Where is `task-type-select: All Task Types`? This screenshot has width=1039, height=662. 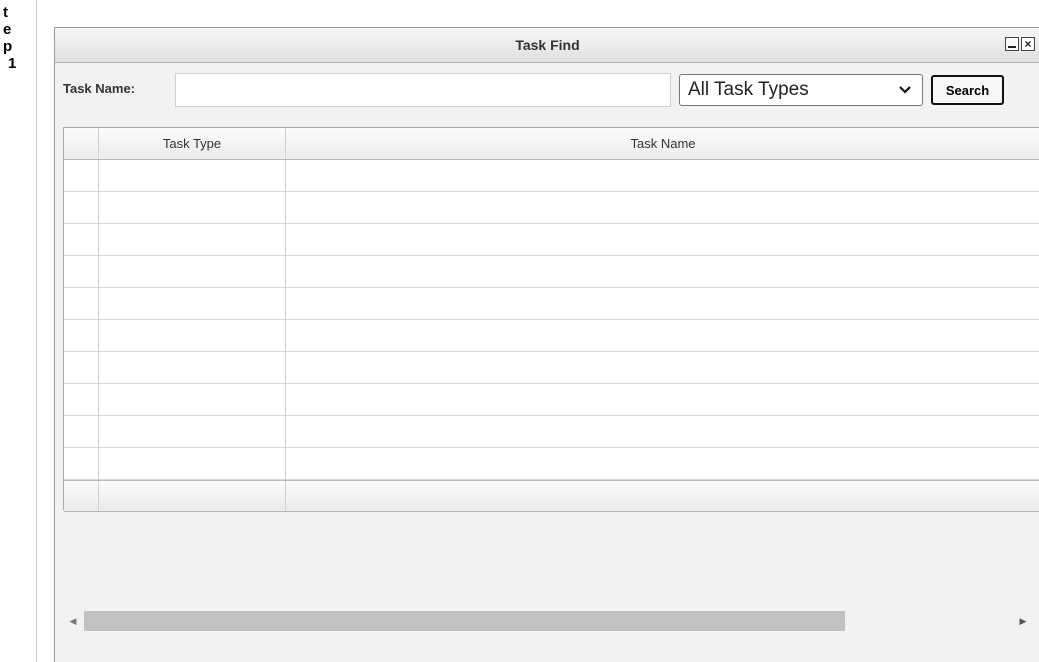
task-type-select: All Task Types is located at coordinates (801, 90).